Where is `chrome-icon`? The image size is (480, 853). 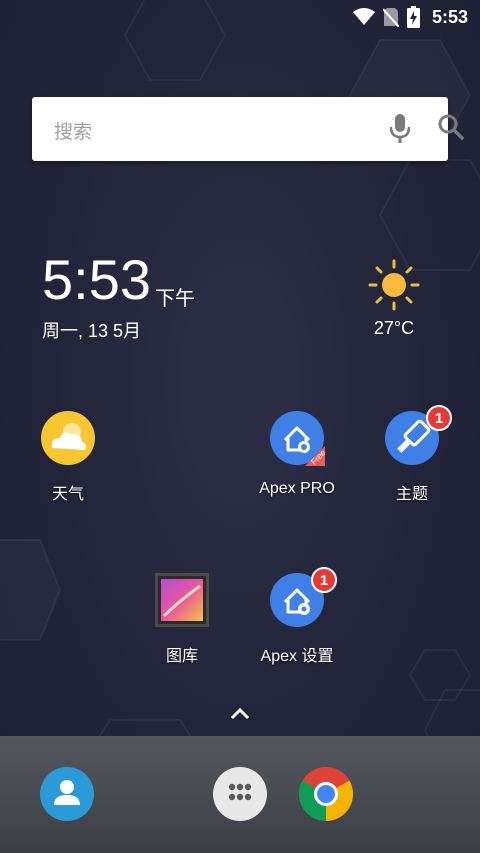 chrome-icon is located at coordinates (326, 796).